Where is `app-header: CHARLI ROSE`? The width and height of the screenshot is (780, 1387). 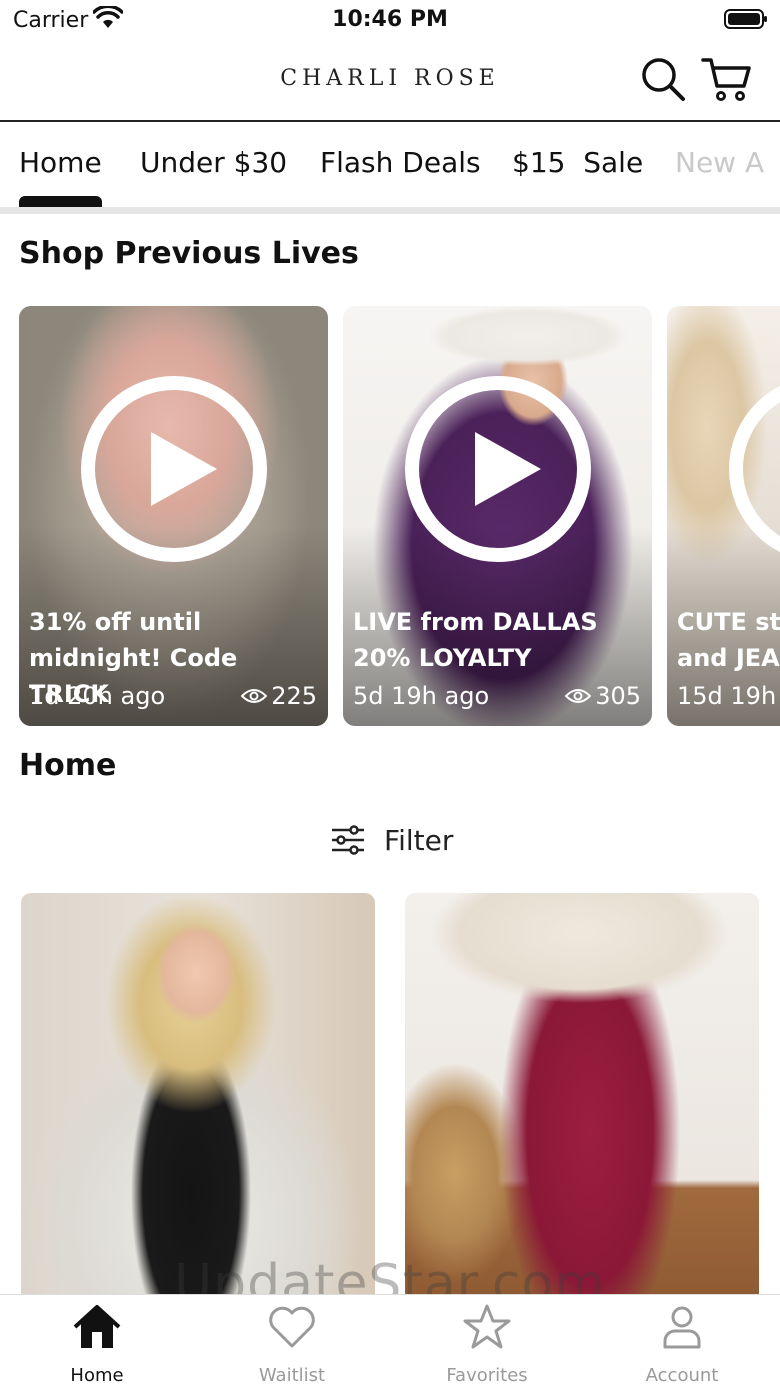
app-header: CHARLI ROSE is located at coordinates (390, 82).